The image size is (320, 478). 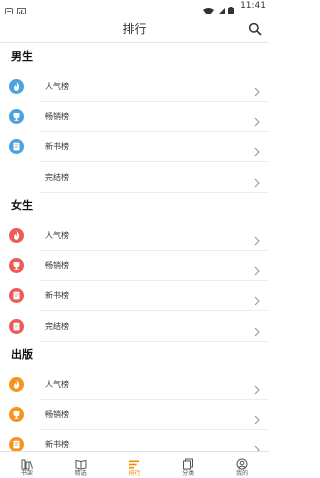 I want to click on tab-label: 排行, so click(x=134, y=473).